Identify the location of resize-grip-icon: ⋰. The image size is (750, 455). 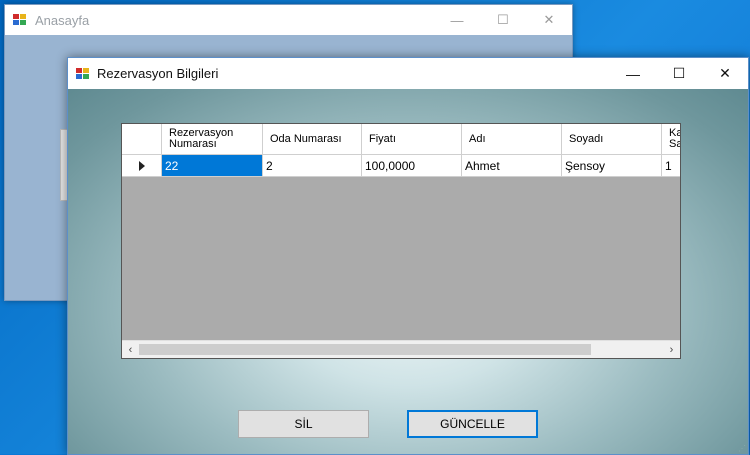
(742, 448).